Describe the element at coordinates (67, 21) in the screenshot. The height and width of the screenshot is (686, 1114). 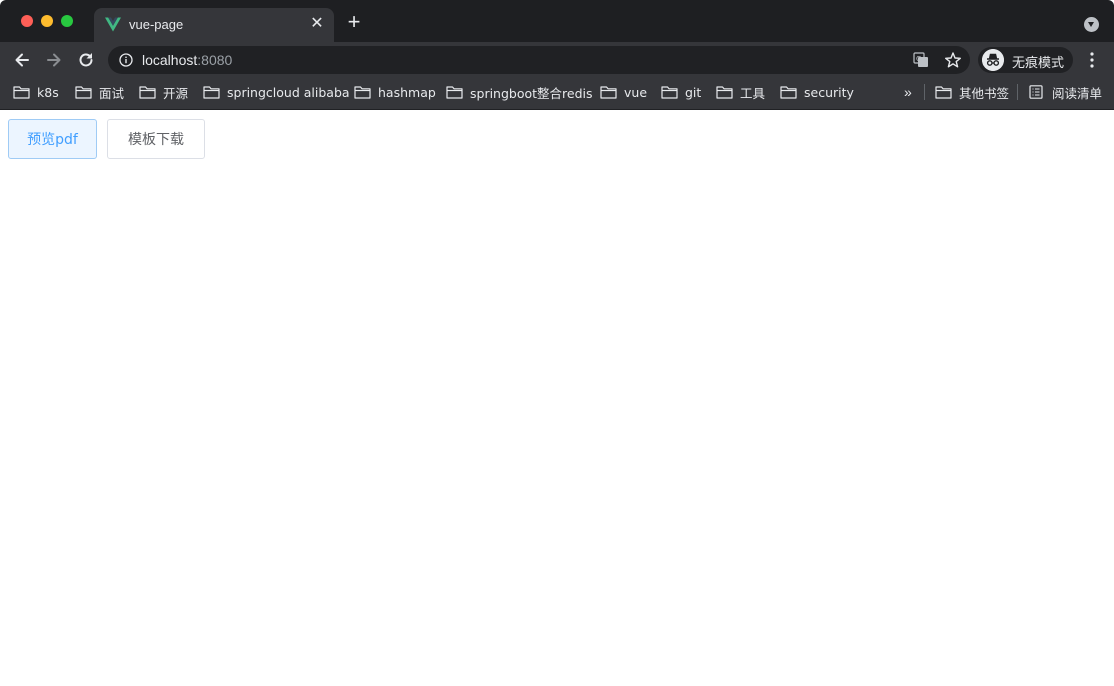
I see `window-maximize-button` at that location.